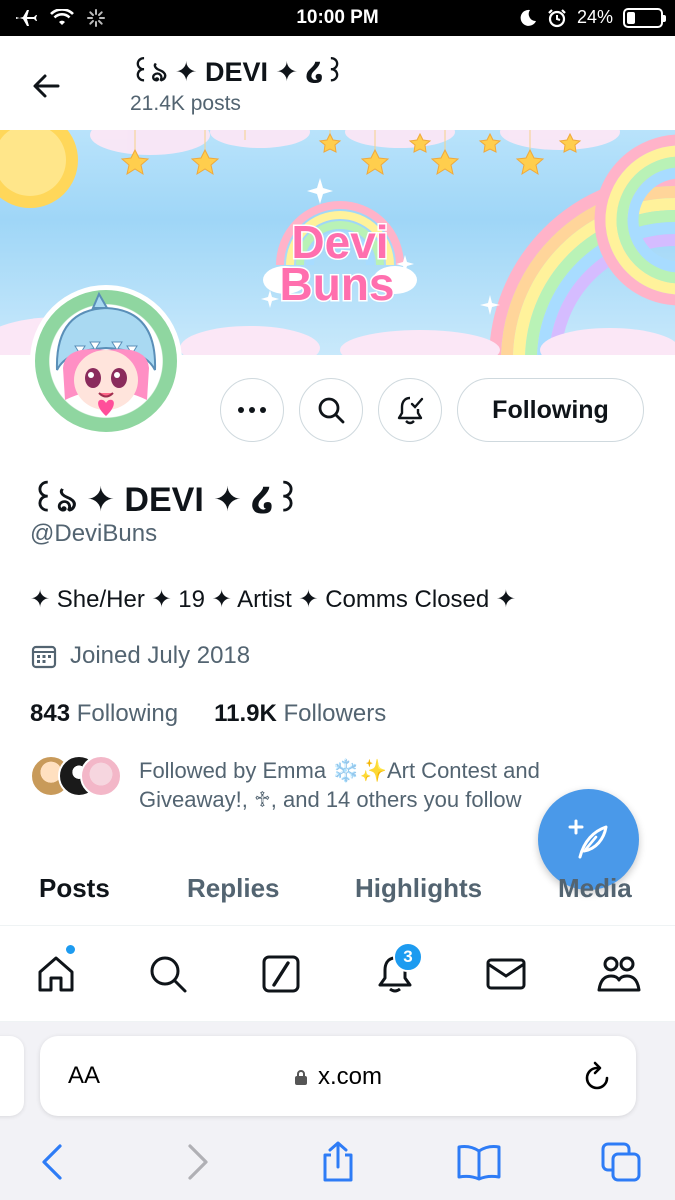 This screenshot has width=675, height=1200. I want to click on browser-forward-button, so click(198, 1162).